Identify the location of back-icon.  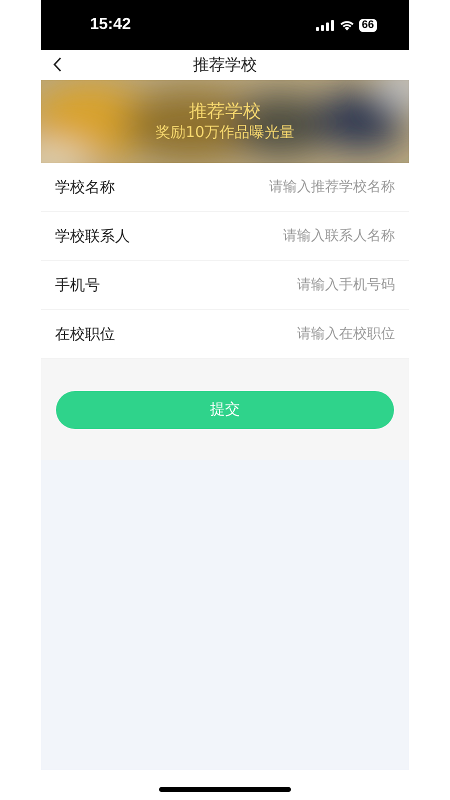
(57, 64).